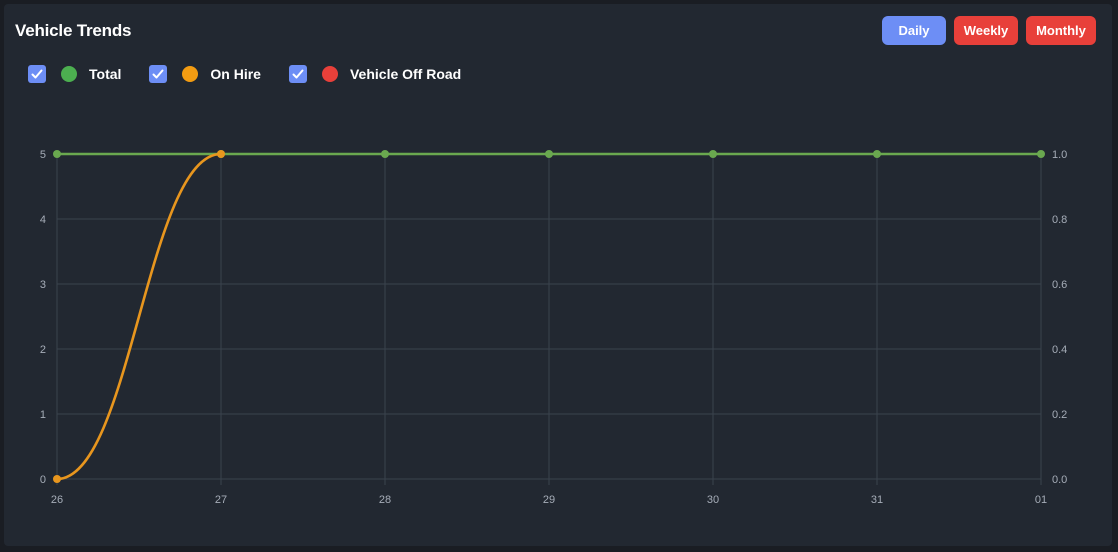  Describe the element at coordinates (221, 500) in the screenshot. I see `x-tick-label: 27` at that location.